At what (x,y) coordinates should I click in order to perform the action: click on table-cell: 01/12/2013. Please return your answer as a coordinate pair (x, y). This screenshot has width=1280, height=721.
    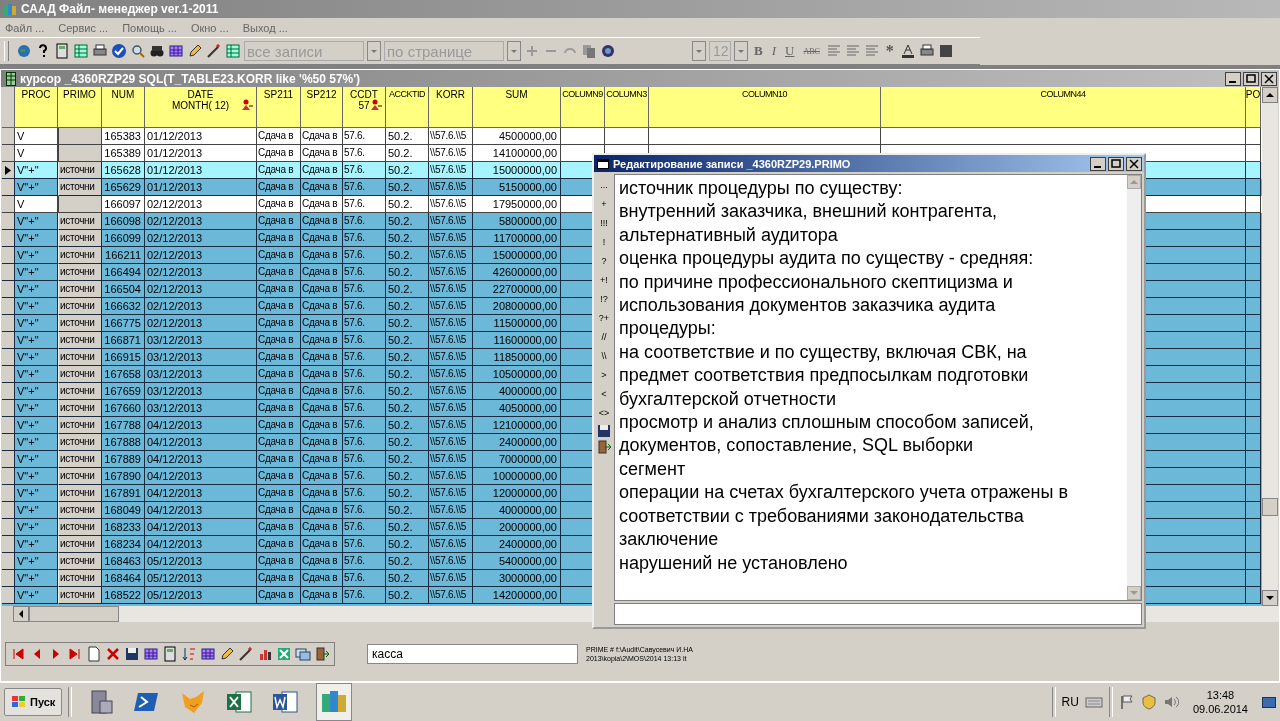
    Looking at the image, I should click on (175, 136).